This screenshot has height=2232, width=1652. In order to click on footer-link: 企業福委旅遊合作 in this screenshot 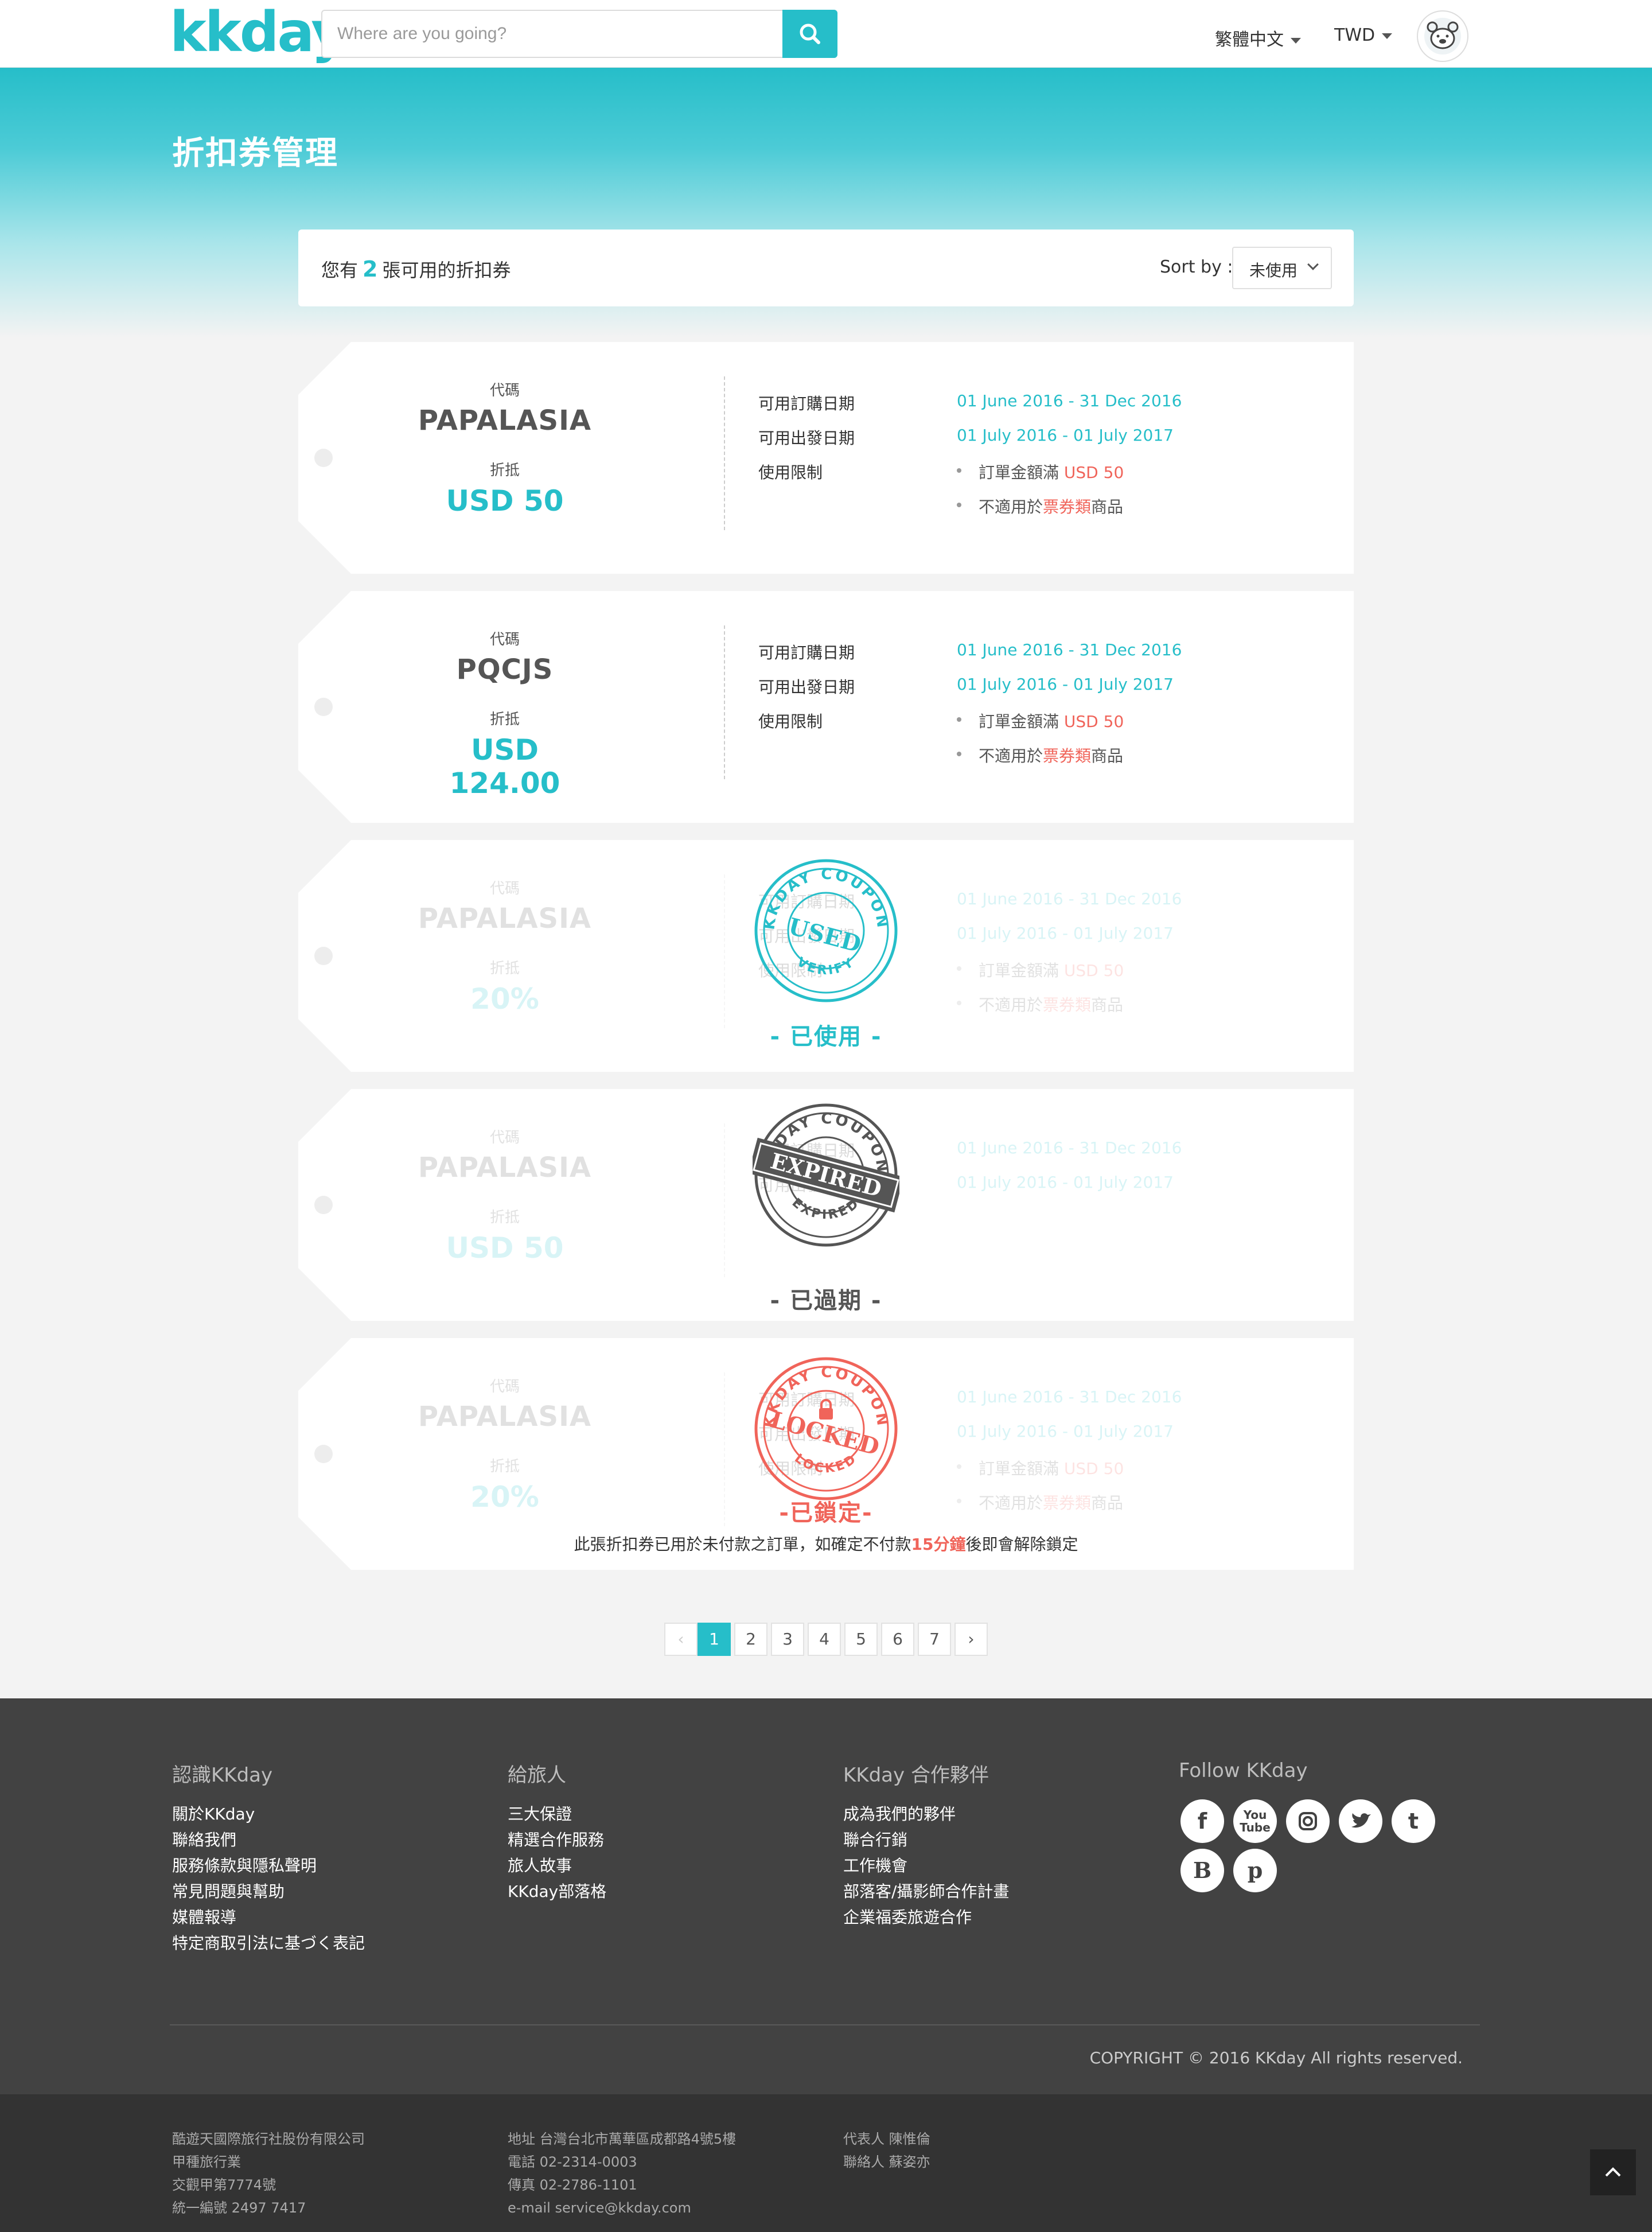, I will do `click(926, 1917)`.